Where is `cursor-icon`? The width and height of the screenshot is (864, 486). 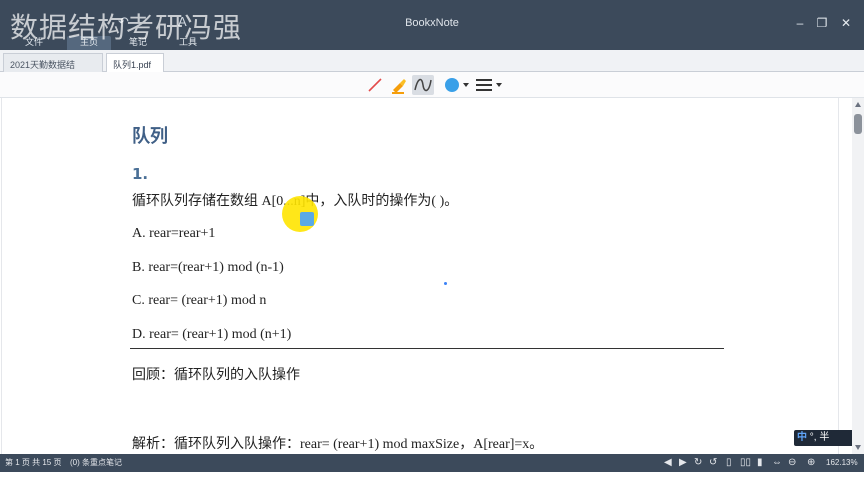
cursor-icon is located at coordinates (307, 219).